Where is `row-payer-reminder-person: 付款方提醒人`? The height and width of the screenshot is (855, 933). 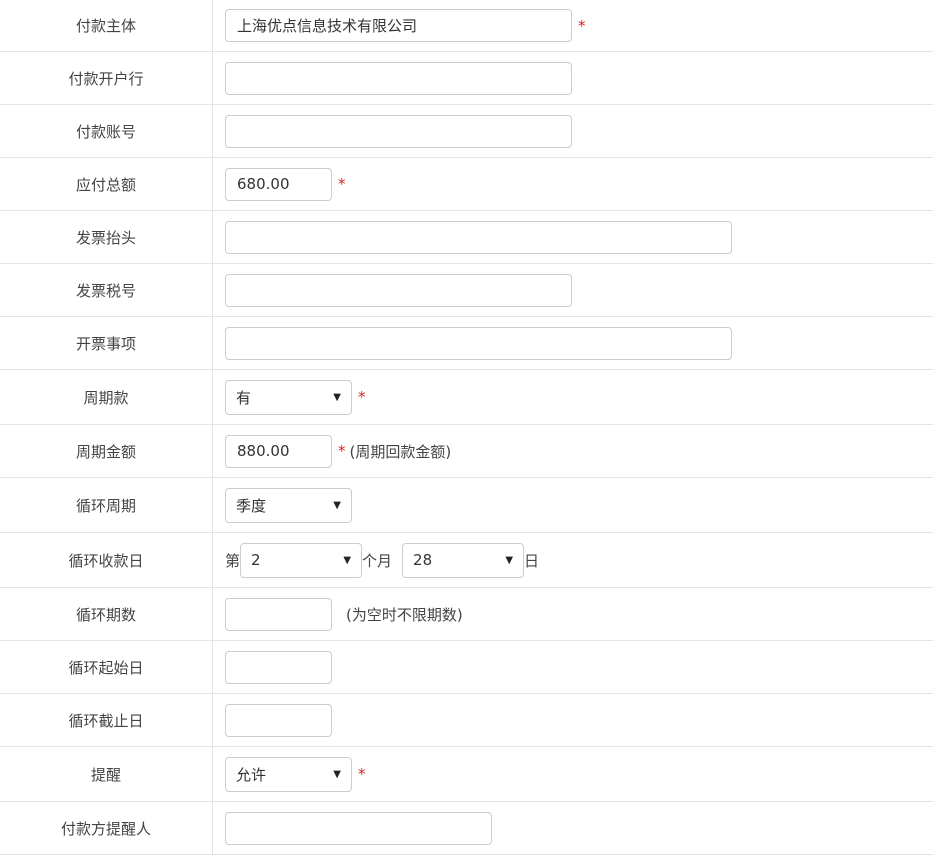 row-payer-reminder-person: 付款方提醒人 is located at coordinates (466, 828).